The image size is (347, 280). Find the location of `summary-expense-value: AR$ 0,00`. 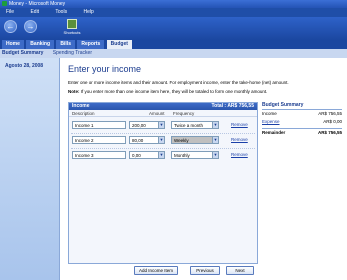

summary-expense-value: AR$ 0,00 is located at coordinates (332, 121).